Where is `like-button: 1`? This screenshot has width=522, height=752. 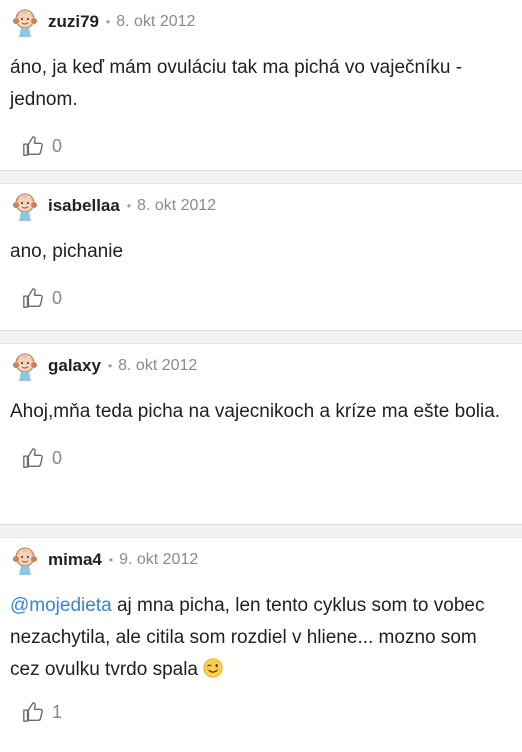 like-button: 1 is located at coordinates (266, 712).